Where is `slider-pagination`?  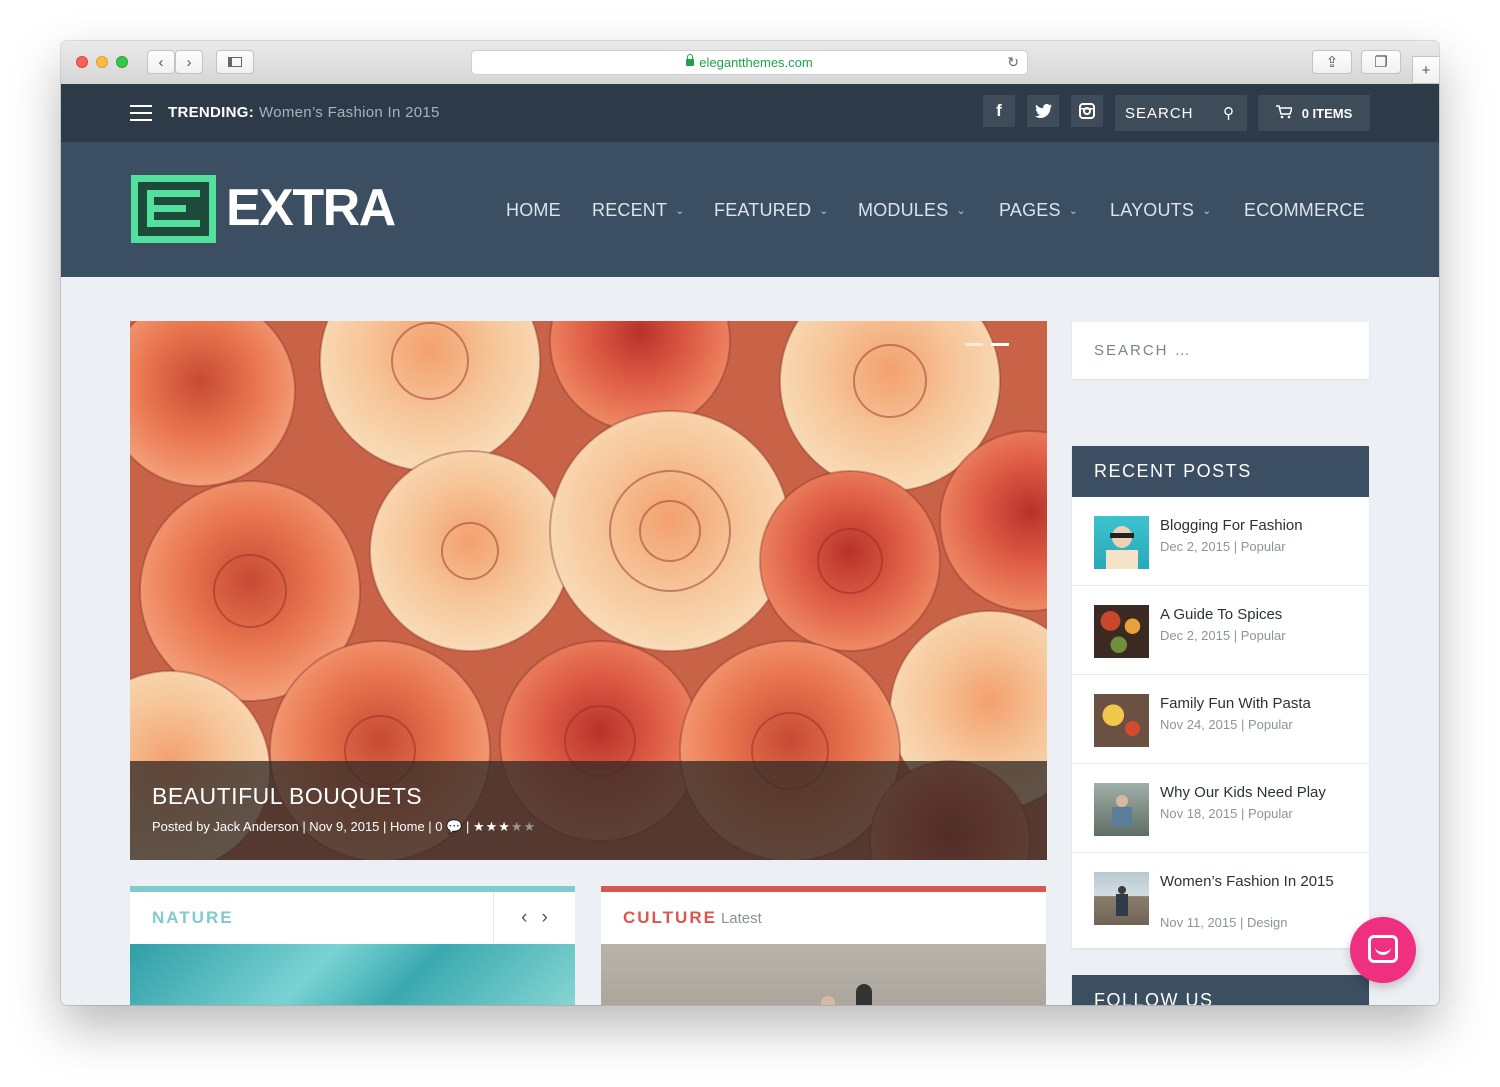
slider-pagination is located at coordinates (987, 344).